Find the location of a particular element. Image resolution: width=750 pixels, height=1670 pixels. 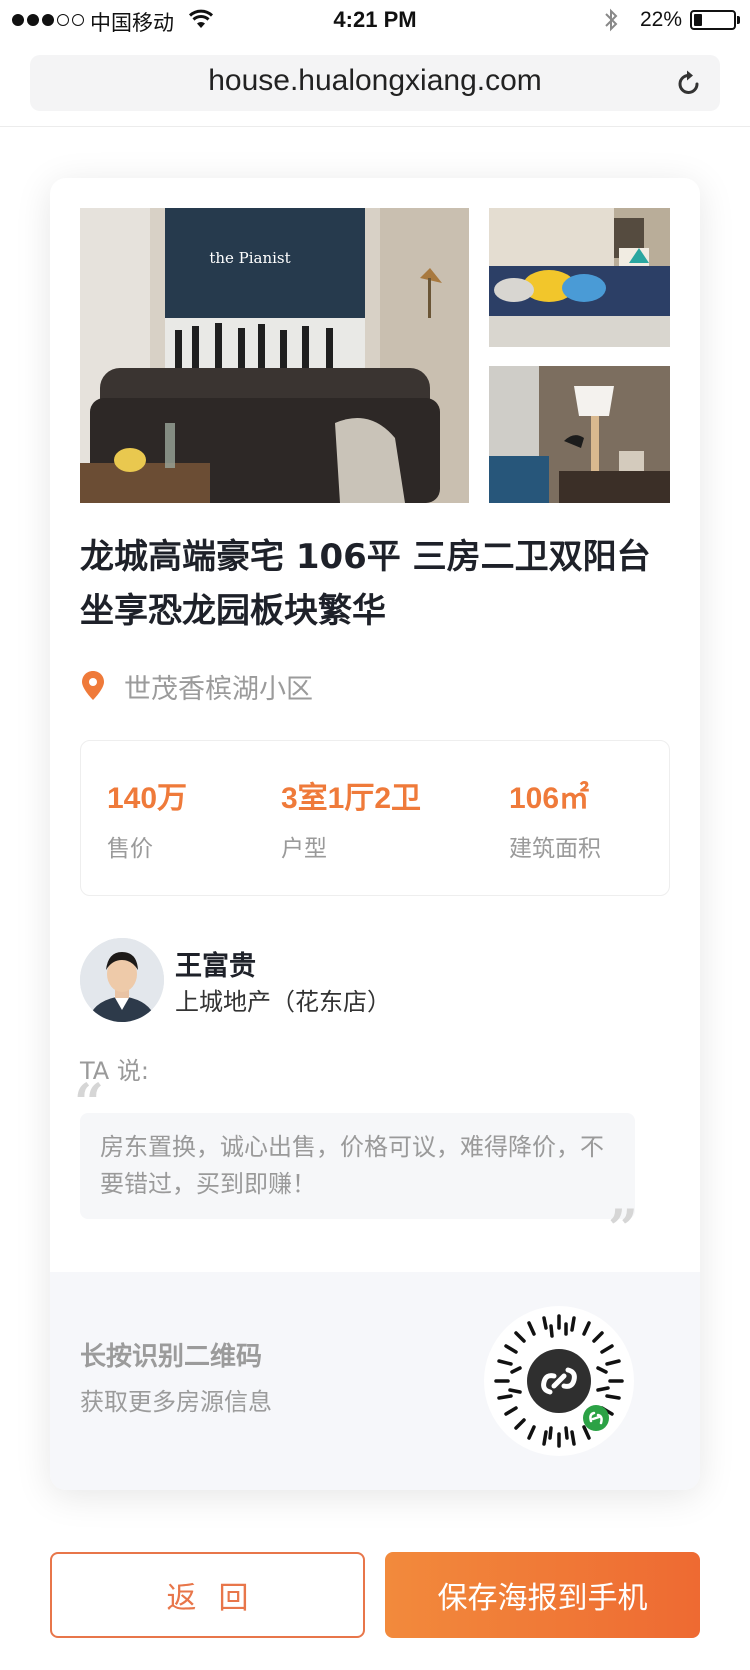

listing-stats: 140万 售价 3室1厅2卫 户型 106㎡ 建筑面积 is located at coordinates (375, 818).